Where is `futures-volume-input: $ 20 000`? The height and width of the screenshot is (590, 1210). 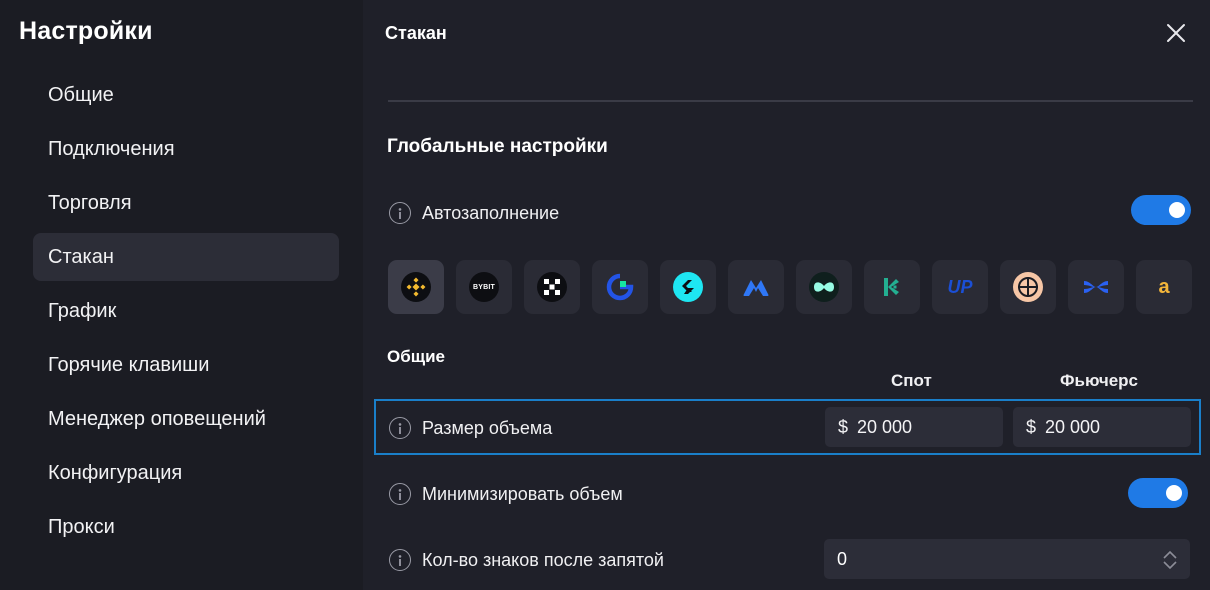 futures-volume-input: $ 20 000 is located at coordinates (1102, 427).